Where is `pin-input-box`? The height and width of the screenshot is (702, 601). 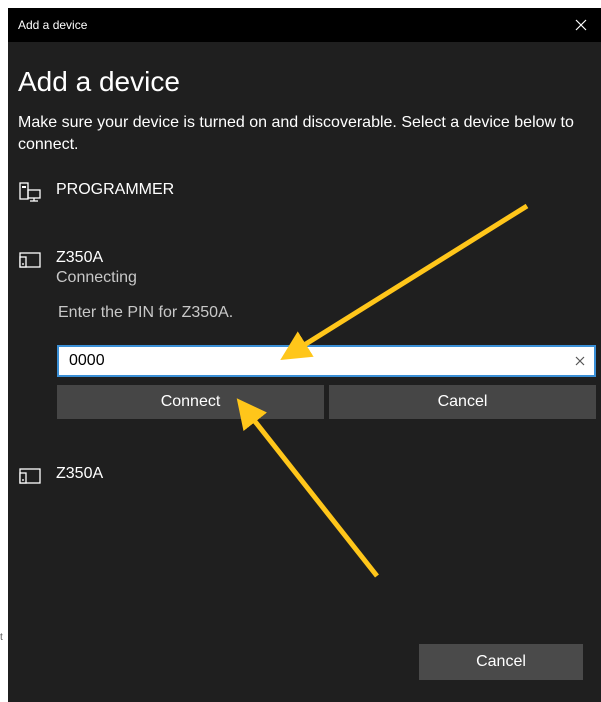 pin-input-box is located at coordinates (326, 361).